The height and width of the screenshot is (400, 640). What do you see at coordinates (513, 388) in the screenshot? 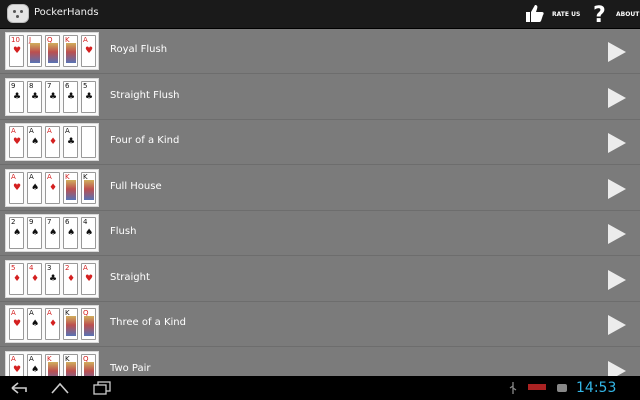
I see `usb-icon` at bounding box center [513, 388].